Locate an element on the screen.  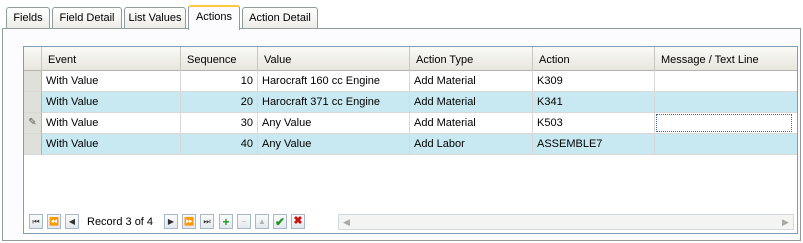
row-indicator-header is located at coordinates (33, 59).